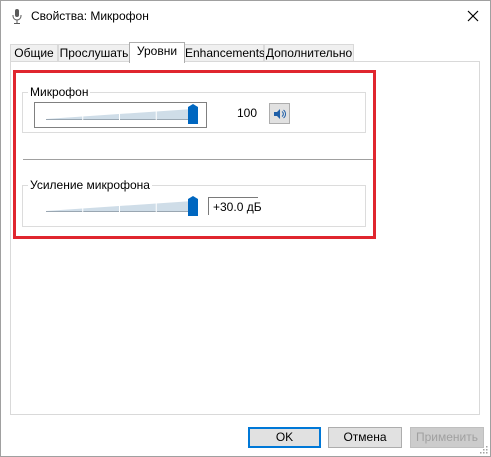 The image size is (491, 457). Describe the element at coordinates (59, 92) in the screenshot. I see `microphone-label: Микрофон` at that location.